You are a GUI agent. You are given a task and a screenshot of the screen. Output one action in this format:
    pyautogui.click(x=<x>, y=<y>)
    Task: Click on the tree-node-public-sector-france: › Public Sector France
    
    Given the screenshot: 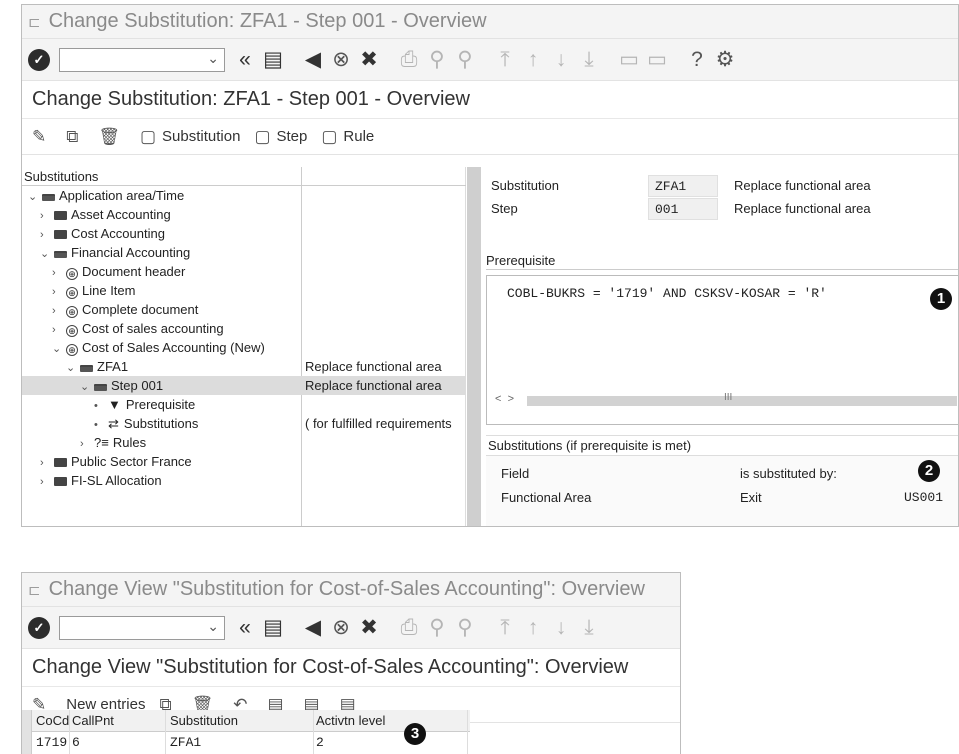 What is the action you would take?
    pyautogui.click(x=244, y=461)
    